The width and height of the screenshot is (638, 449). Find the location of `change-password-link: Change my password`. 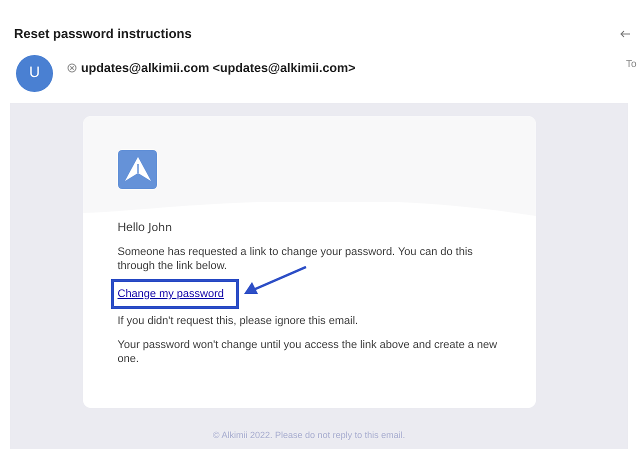

change-password-link: Change my password is located at coordinates (171, 294).